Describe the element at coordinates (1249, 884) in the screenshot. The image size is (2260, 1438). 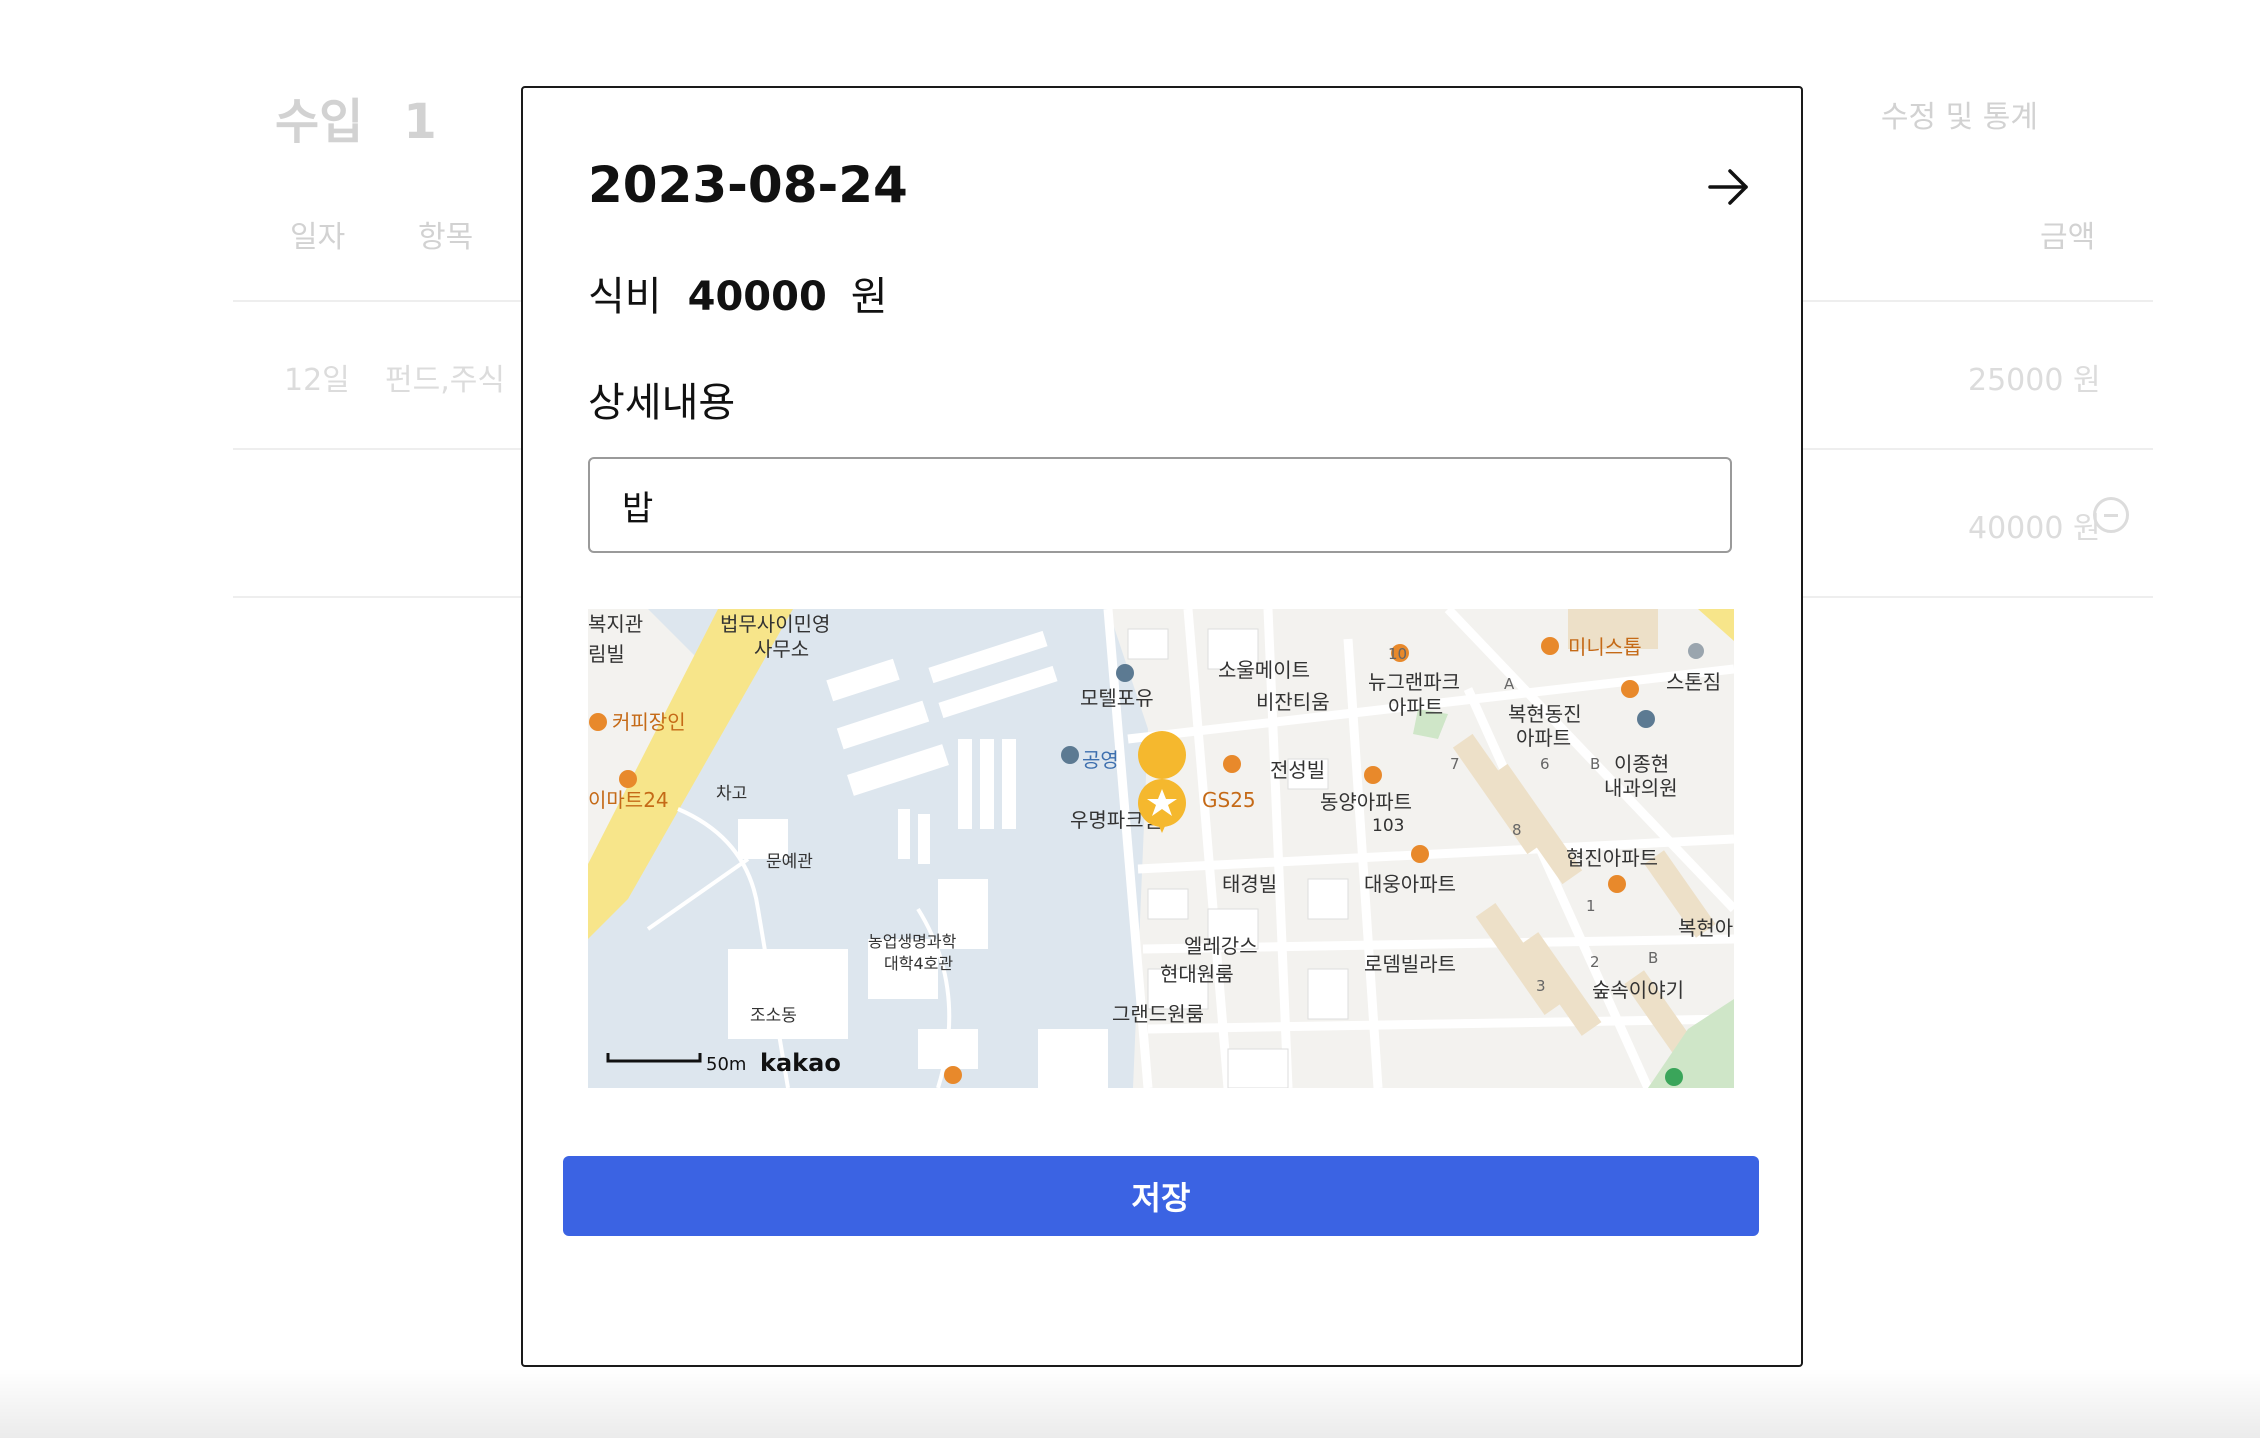
I see `map-label: 태경빌` at that location.